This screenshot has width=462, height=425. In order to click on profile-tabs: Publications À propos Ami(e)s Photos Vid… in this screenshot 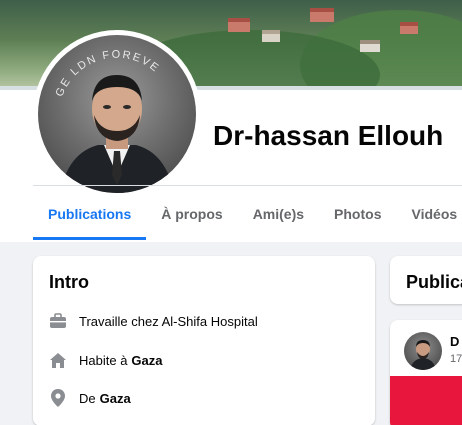, I will do `click(247, 218)`.